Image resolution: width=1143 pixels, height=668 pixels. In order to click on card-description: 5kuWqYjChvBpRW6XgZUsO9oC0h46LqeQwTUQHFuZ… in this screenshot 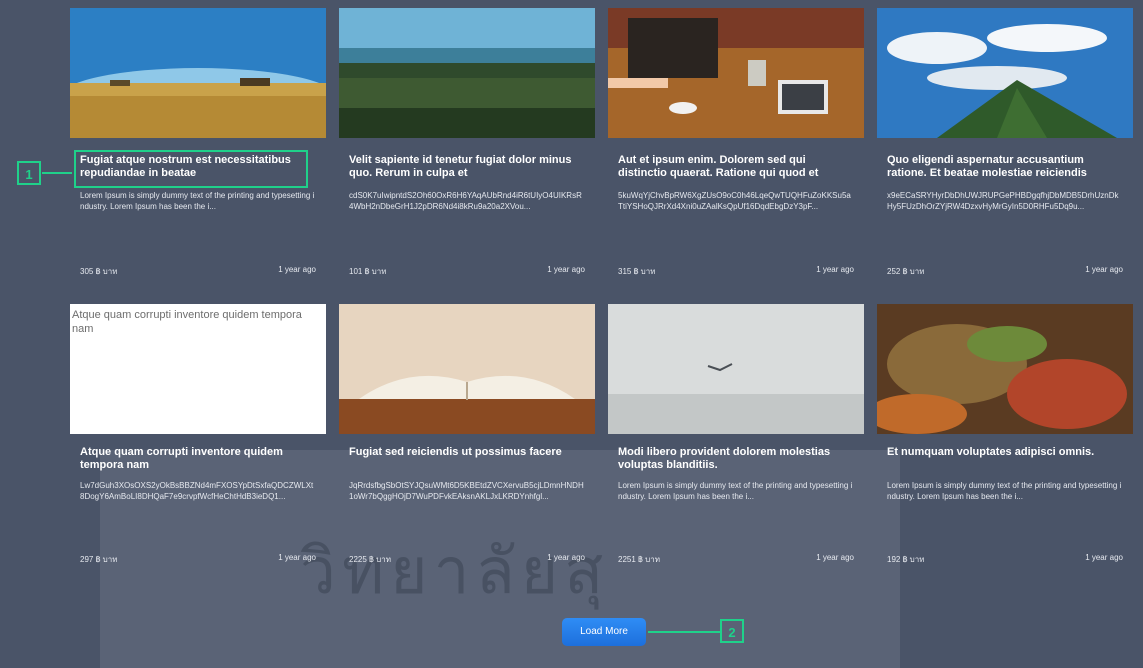, I will do `click(734, 201)`.